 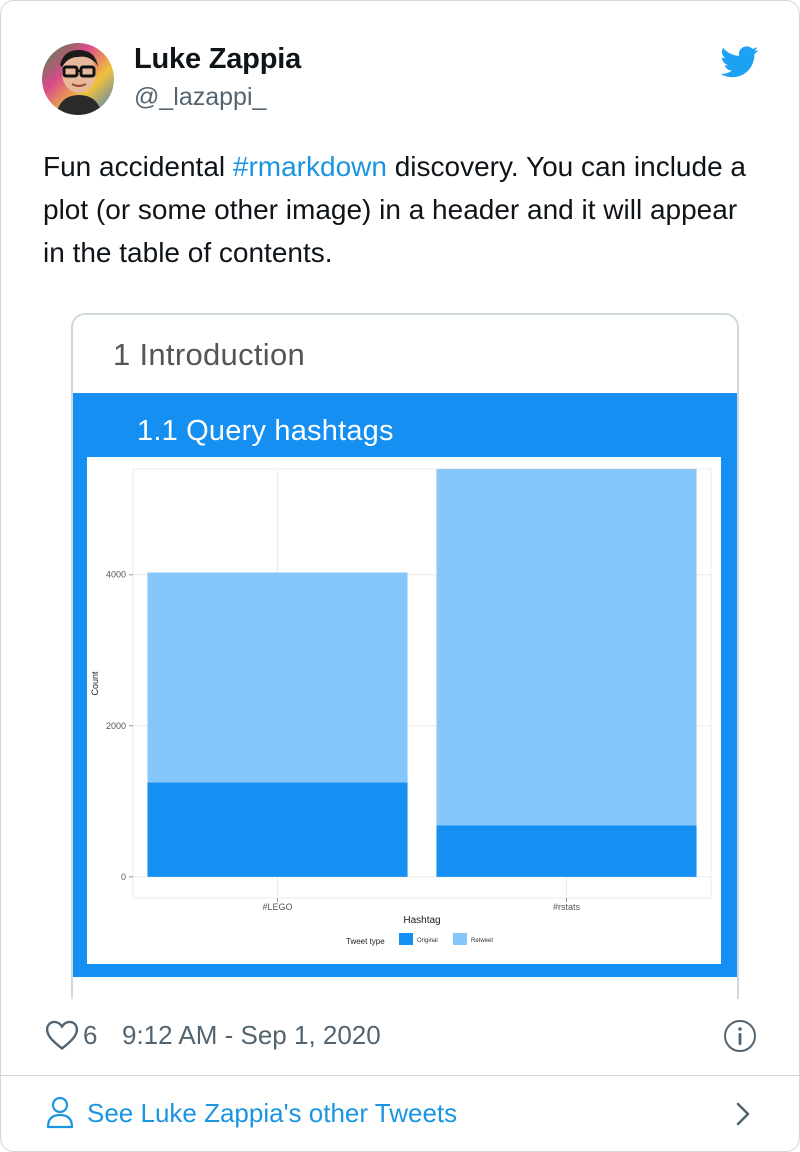 What do you see at coordinates (251, 1035) in the screenshot?
I see `tweet-timestamp: 9:12 AM - Sep 1, 2020` at bounding box center [251, 1035].